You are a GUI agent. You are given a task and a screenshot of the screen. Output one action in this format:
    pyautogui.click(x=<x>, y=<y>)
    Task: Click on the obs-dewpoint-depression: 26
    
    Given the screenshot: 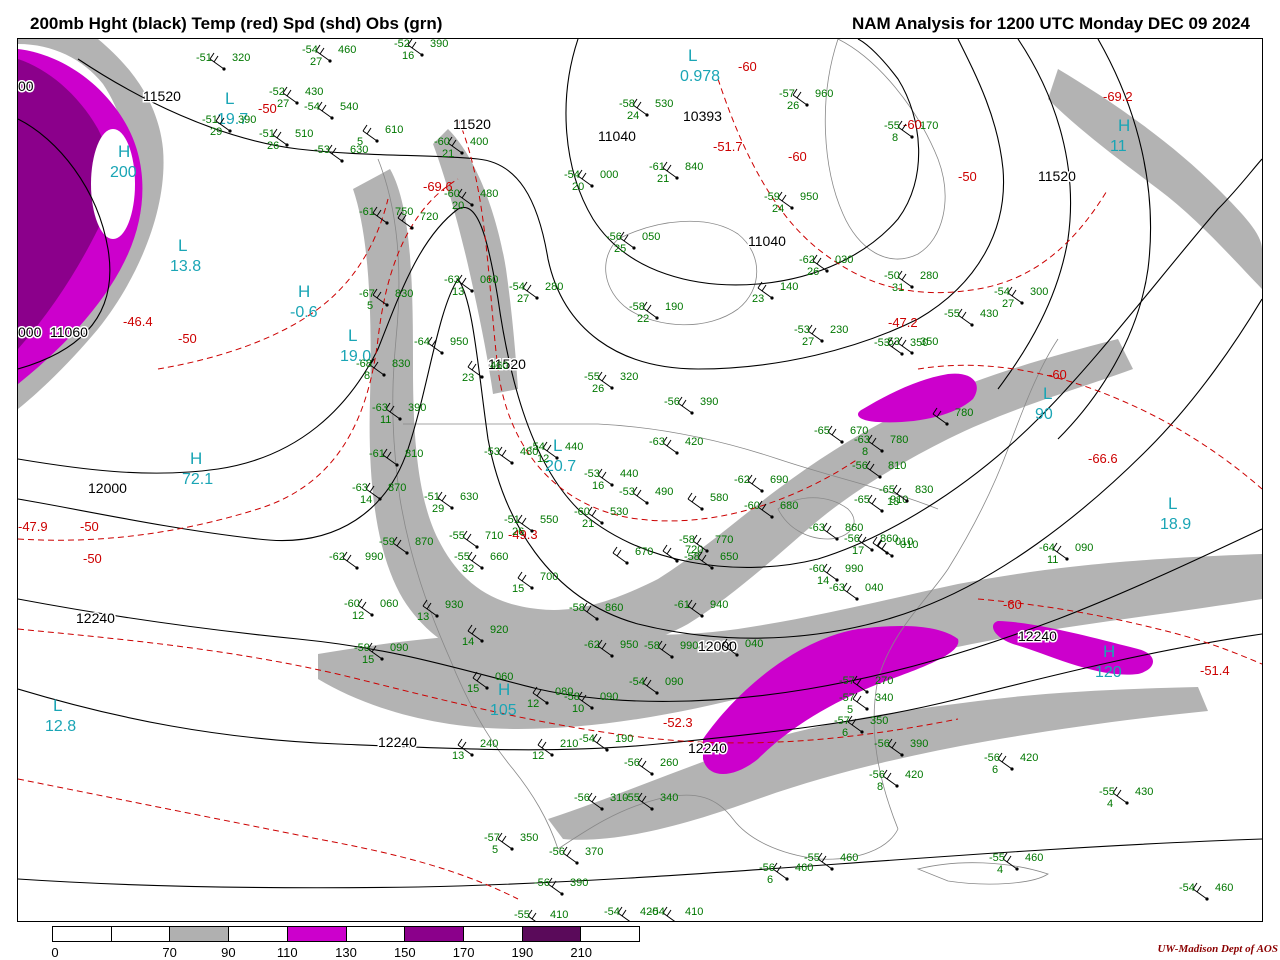 What is the action you would take?
    pyautogui.click(x=518, y=532)
    